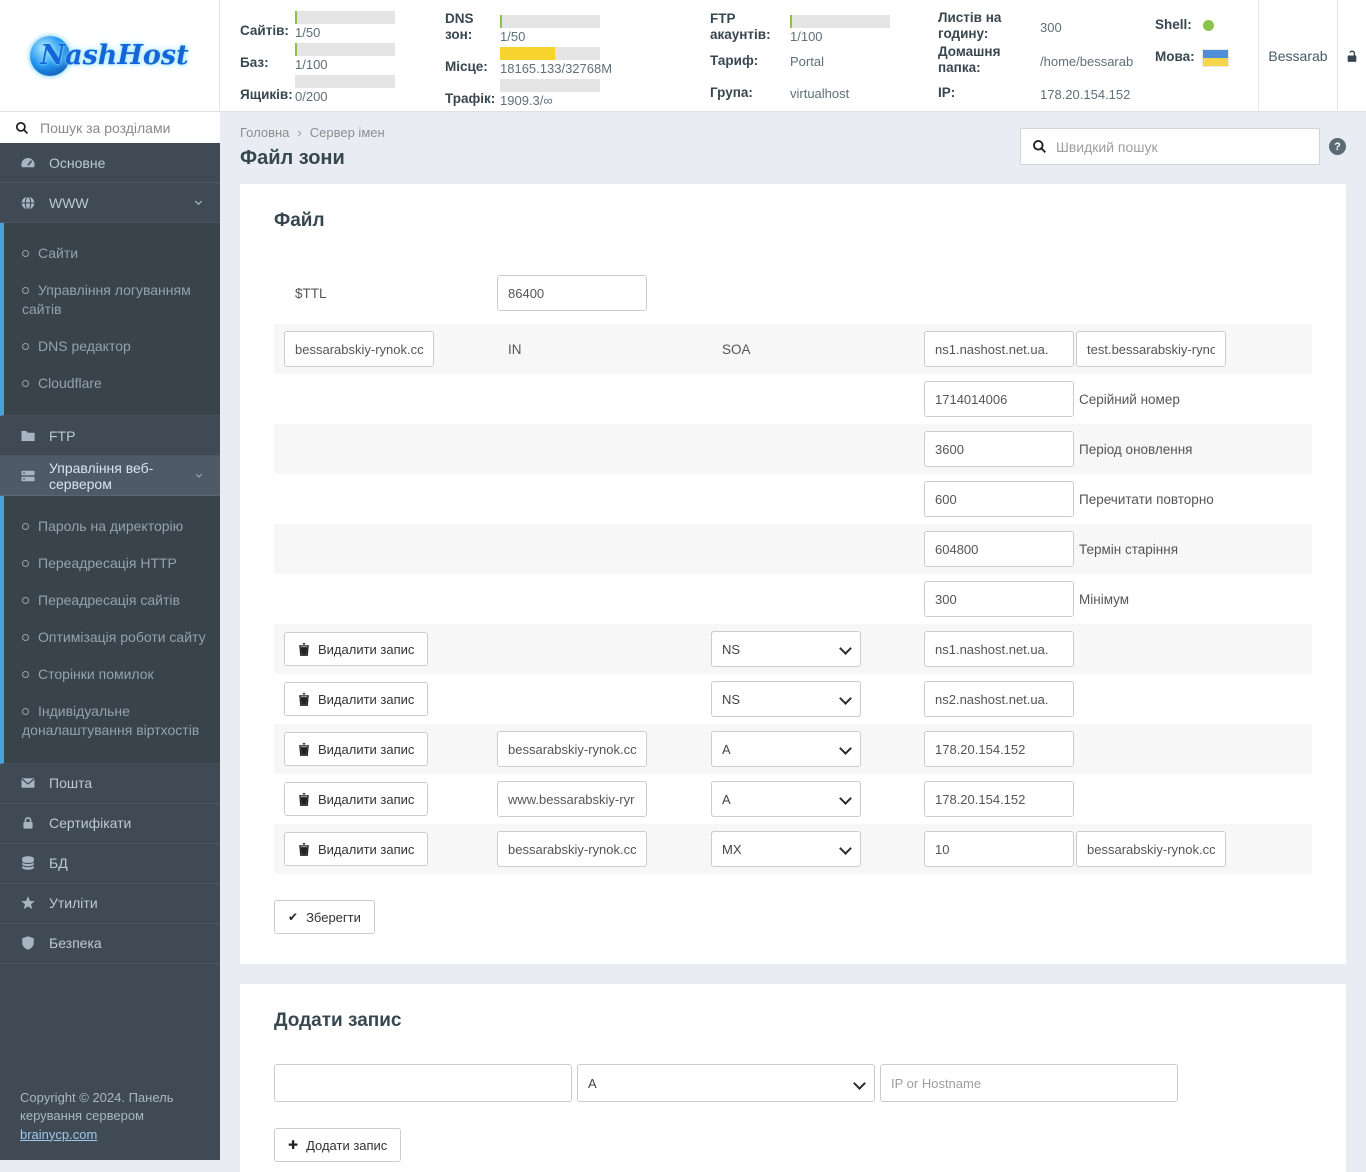 Image resolution: width=1366 pixels, height=1172 pixels. I want to click on soa-minimum-input, so click(999, 599).